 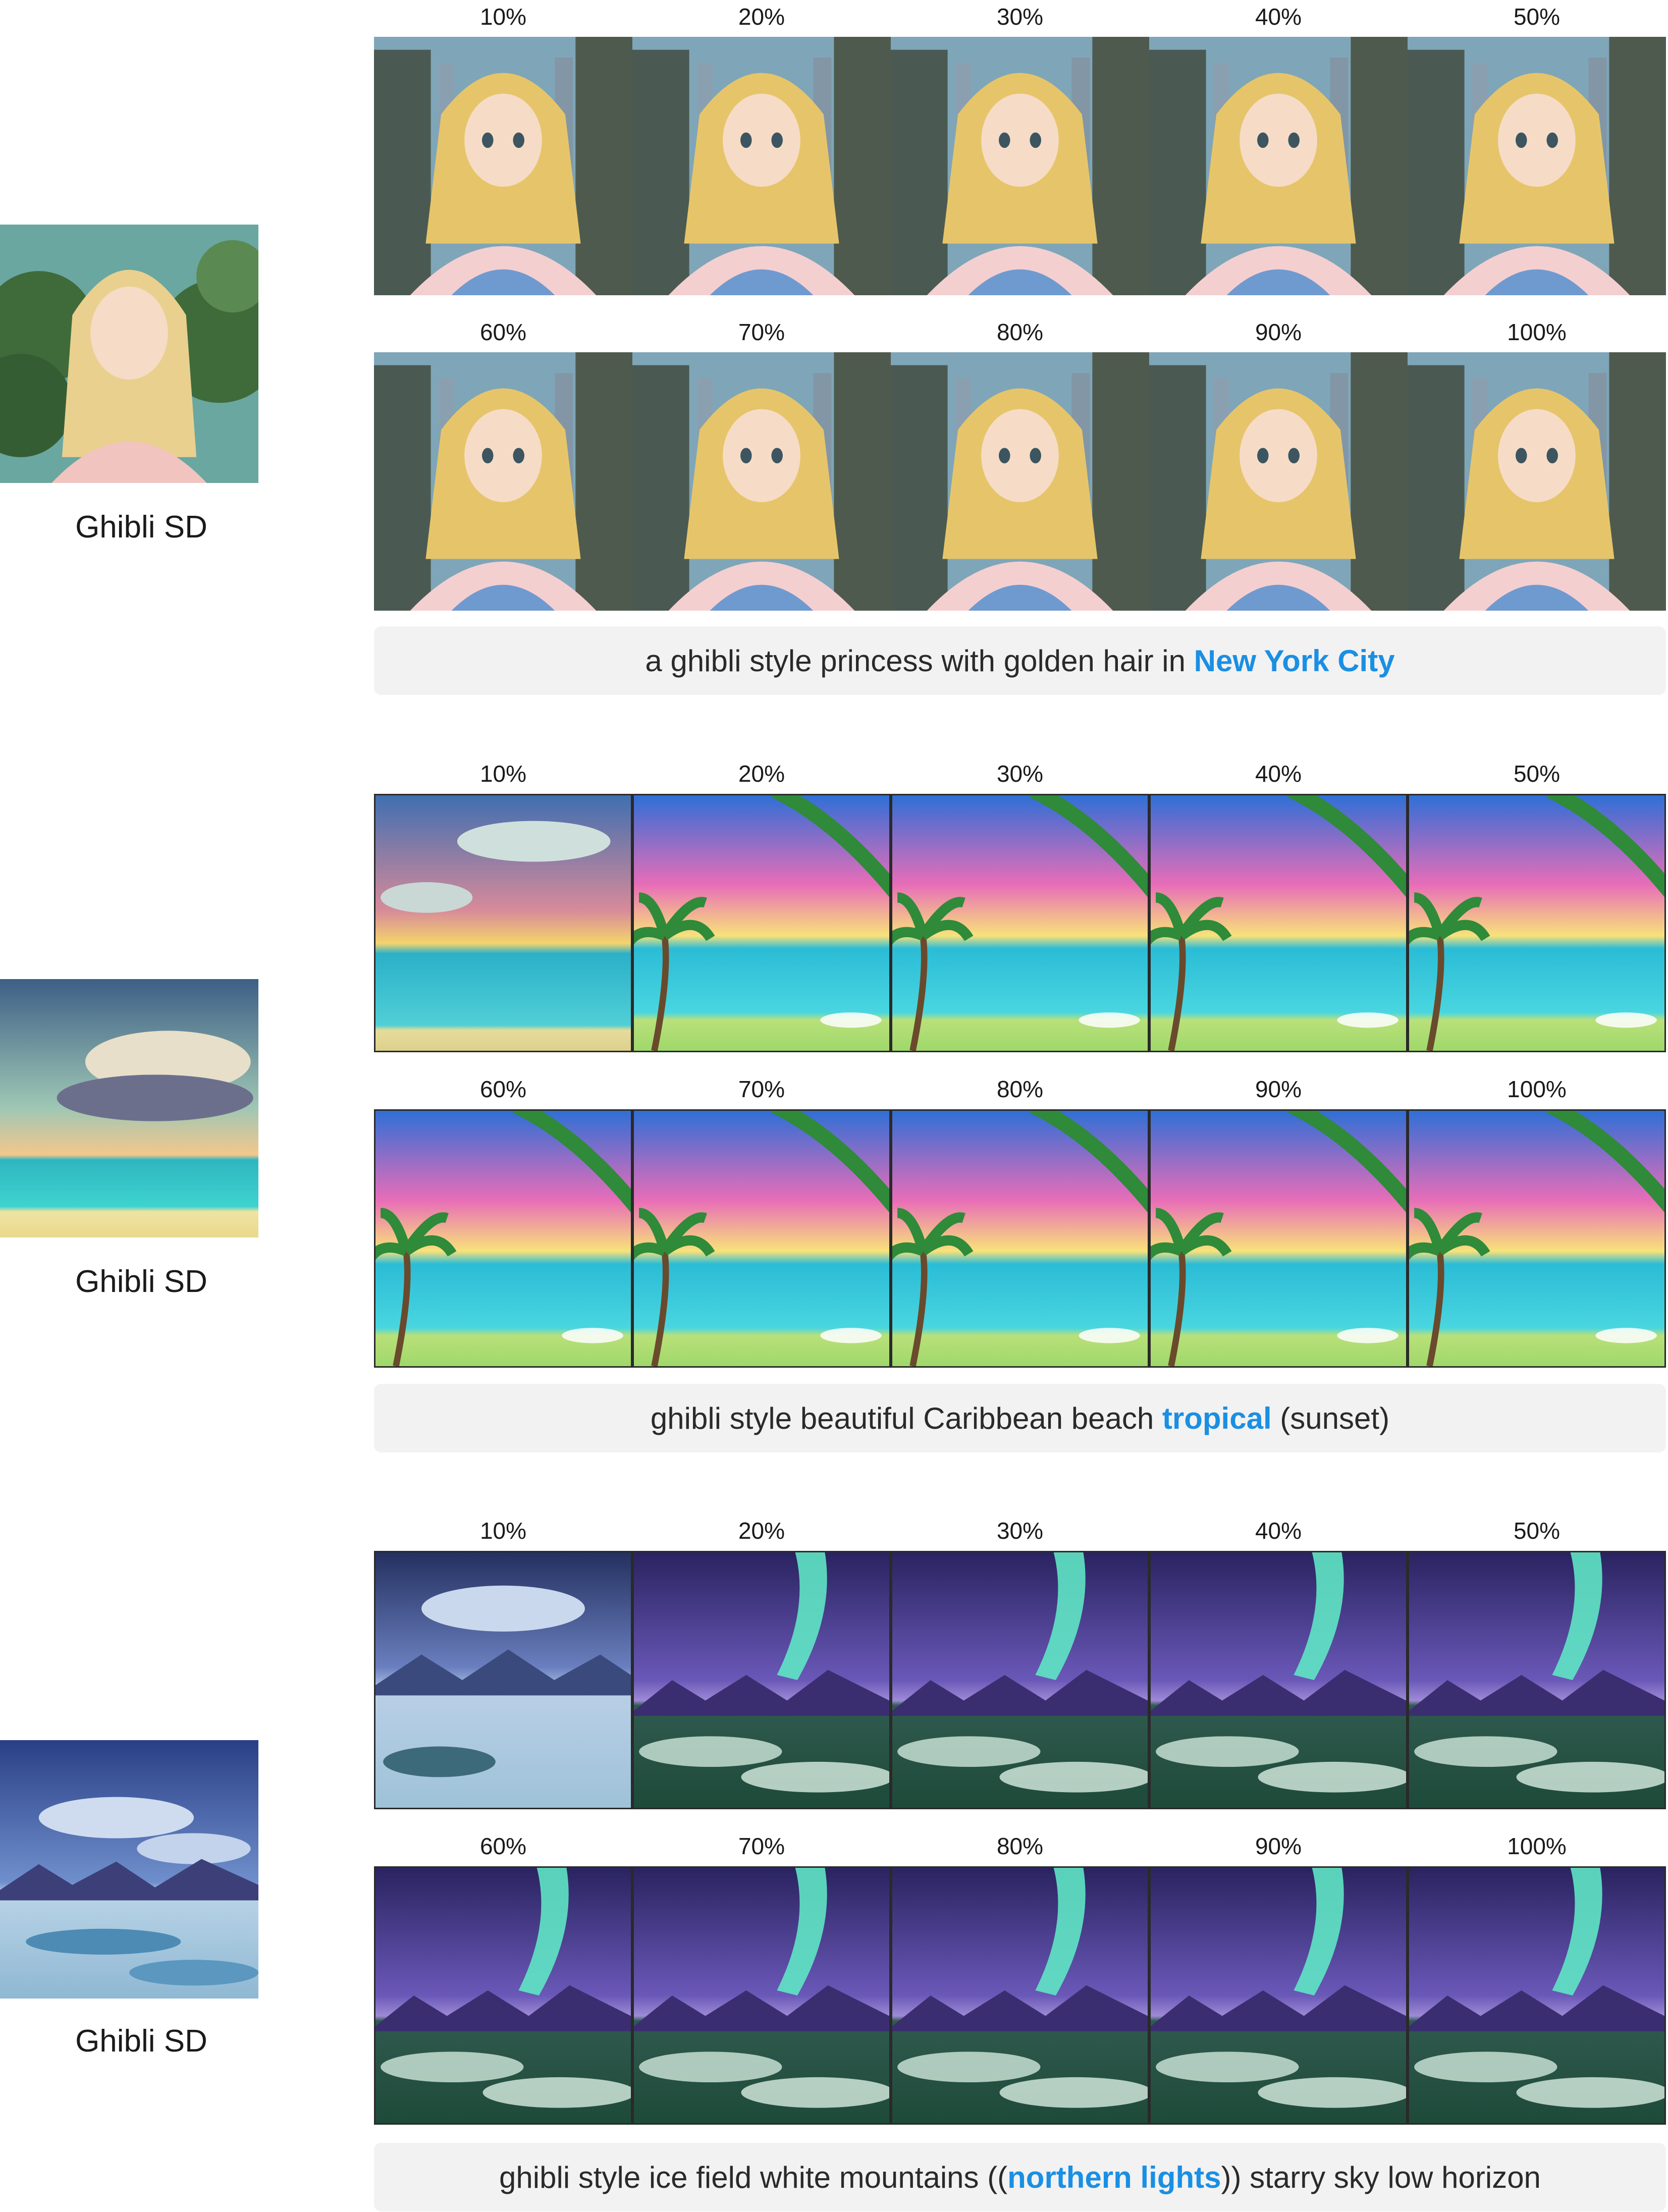 What do you see at coordinates (1381, 2177) in the screenshot?
I see `caption-text-after: )) starry sky low horizon` at bounding box center [1381, 2177].